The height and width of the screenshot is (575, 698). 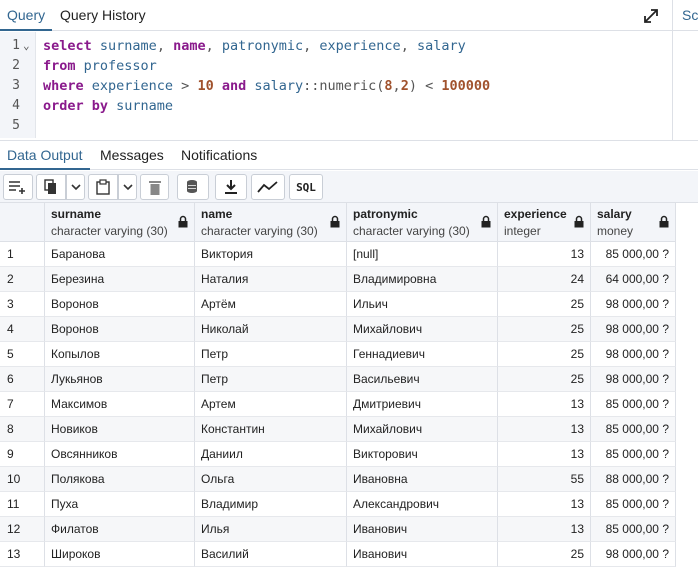 I want to click on row-number-cell: 6, so click(x=22, y=379).